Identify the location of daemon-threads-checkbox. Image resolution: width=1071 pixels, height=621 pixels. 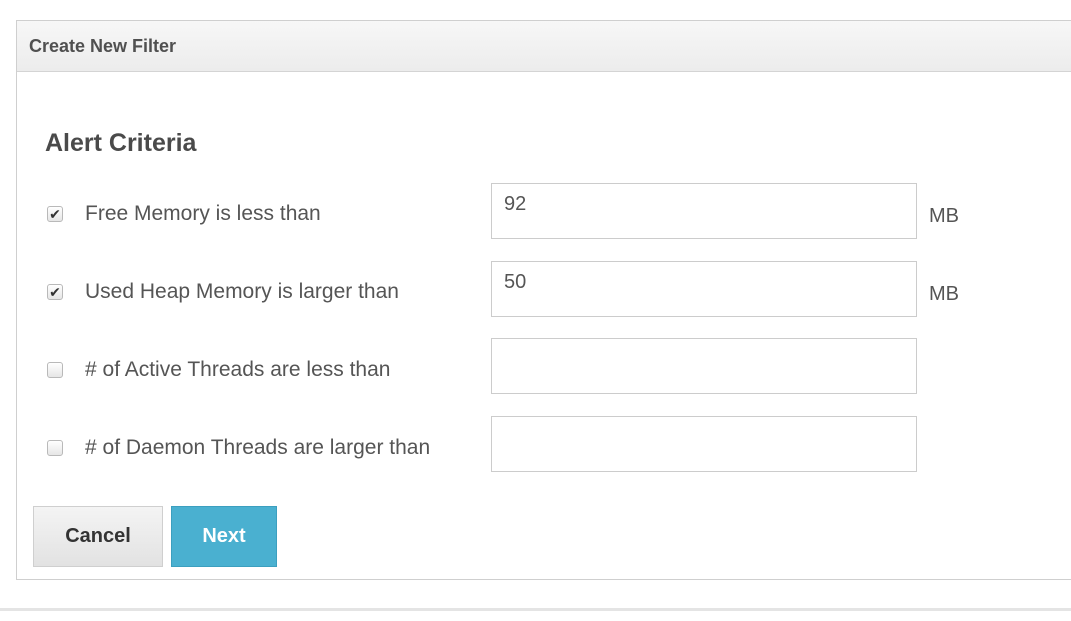
(55, 448).